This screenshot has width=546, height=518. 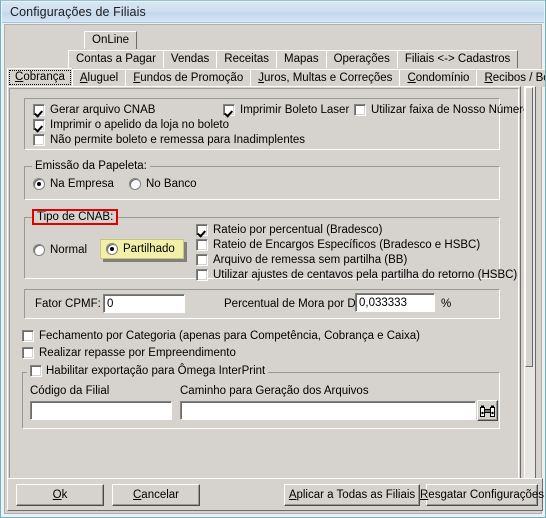 I want to click on radio-label: Partilhado, so click(x=149, y=249).